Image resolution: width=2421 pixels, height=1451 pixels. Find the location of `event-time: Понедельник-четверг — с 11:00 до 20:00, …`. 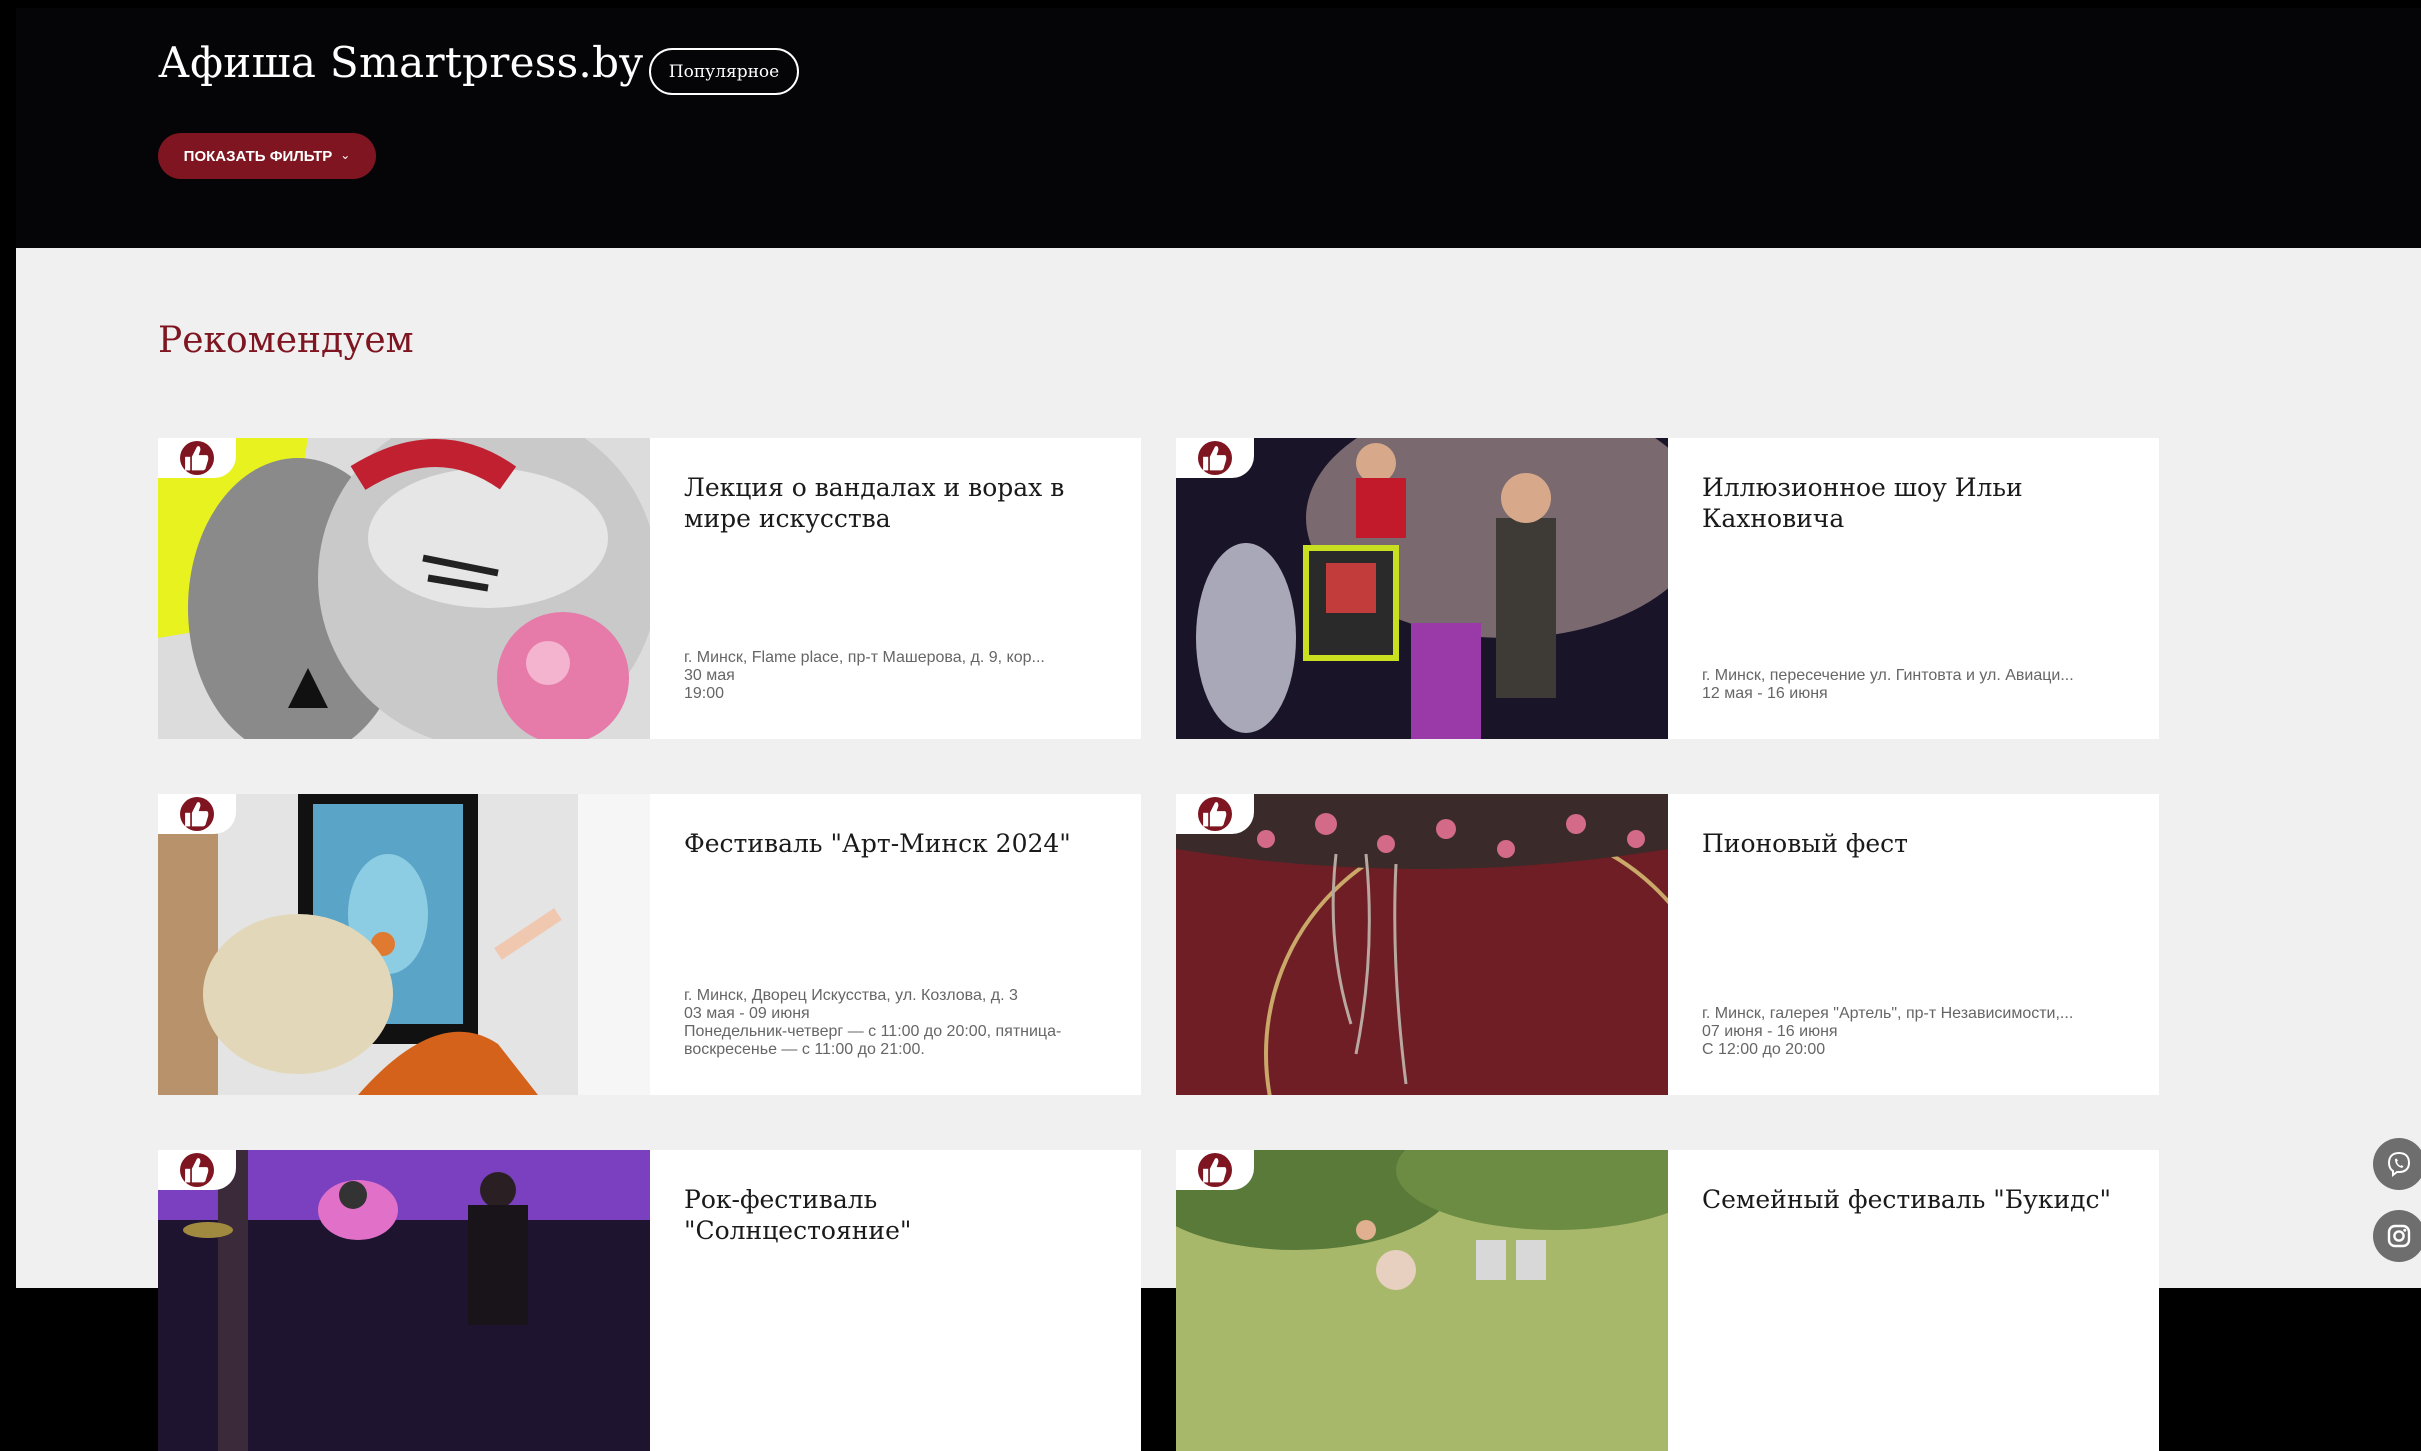

event-time: Понедельник-четверг — с 11:00 до 20:00, … is located at coordinates (873, 1040).